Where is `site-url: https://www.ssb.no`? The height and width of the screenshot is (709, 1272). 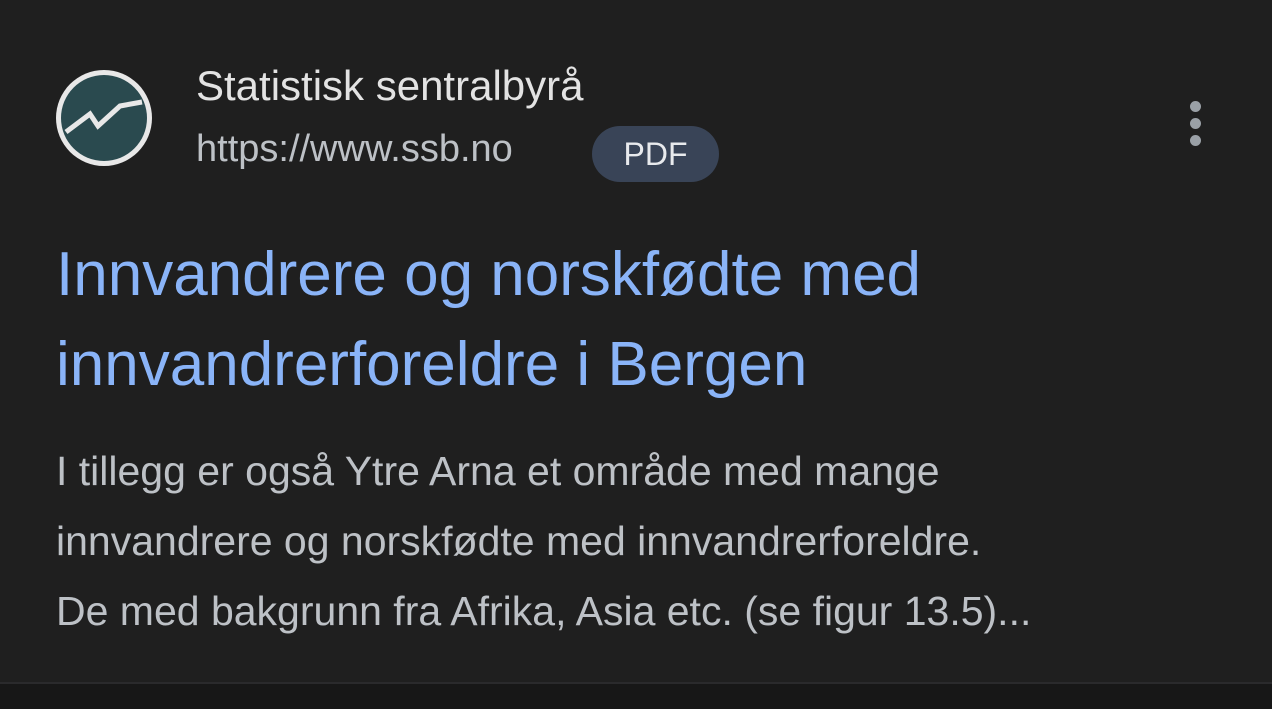
site-url: https://www.ssb.no is located at coordinates (354, 149).